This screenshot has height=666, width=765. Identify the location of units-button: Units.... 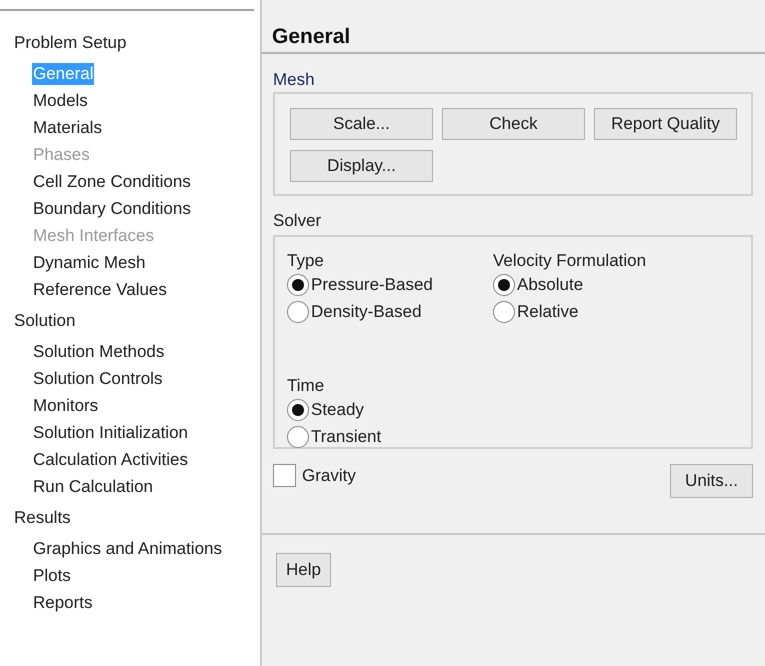
(711, 481).